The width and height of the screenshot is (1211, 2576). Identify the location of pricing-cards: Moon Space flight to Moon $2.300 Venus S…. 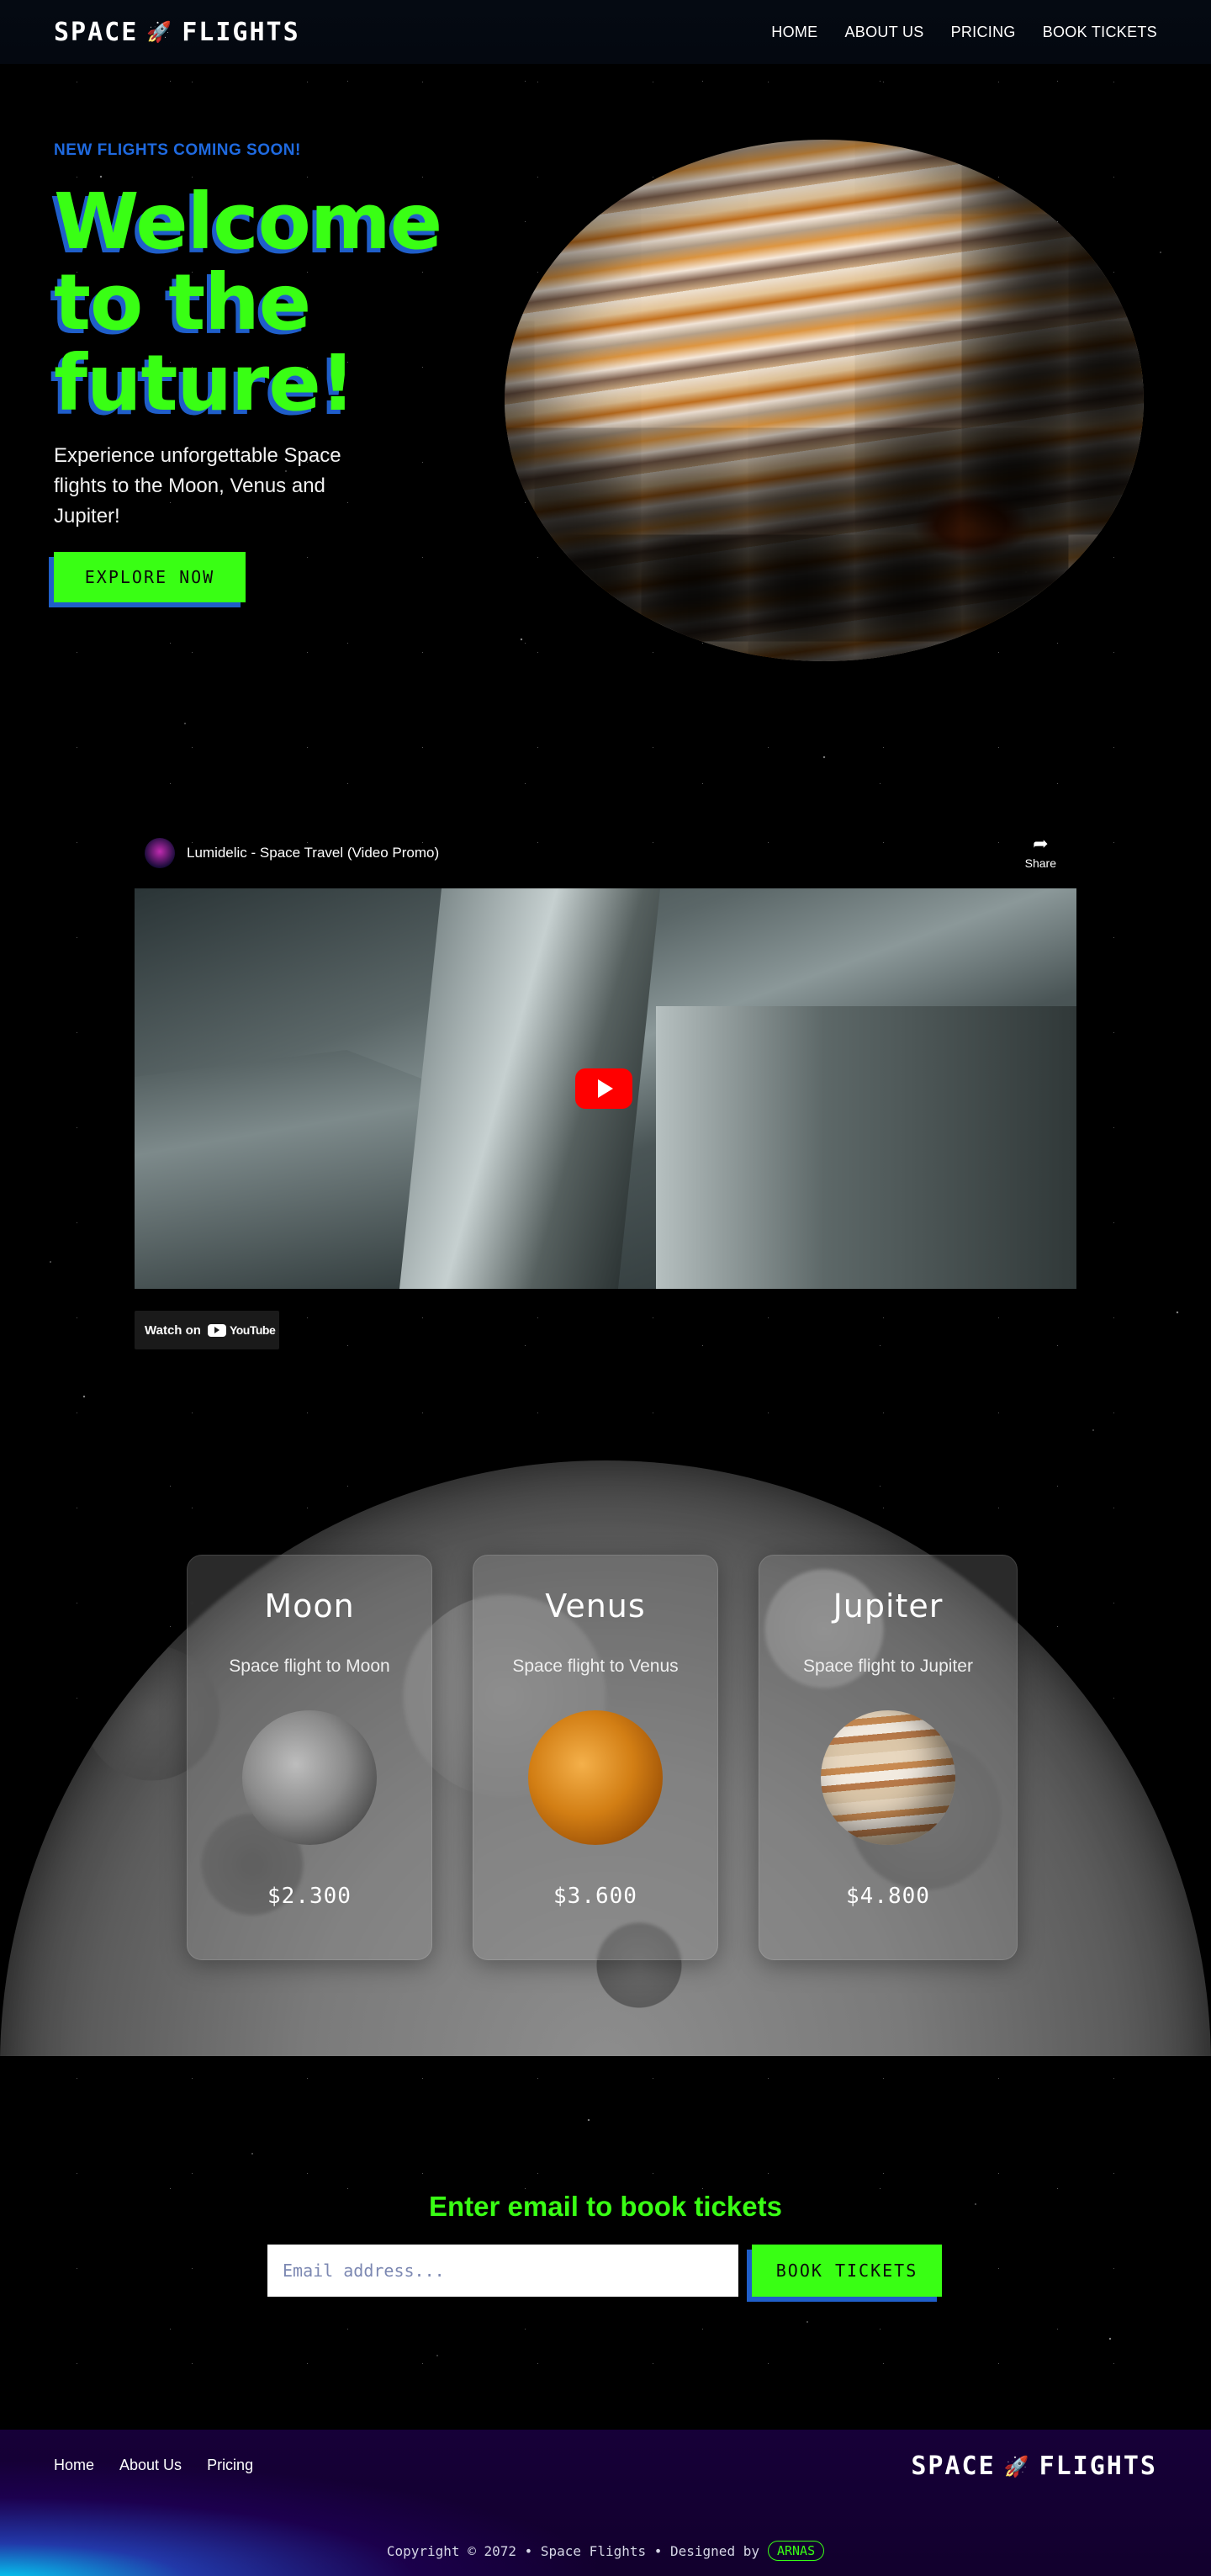
(602, 1757).